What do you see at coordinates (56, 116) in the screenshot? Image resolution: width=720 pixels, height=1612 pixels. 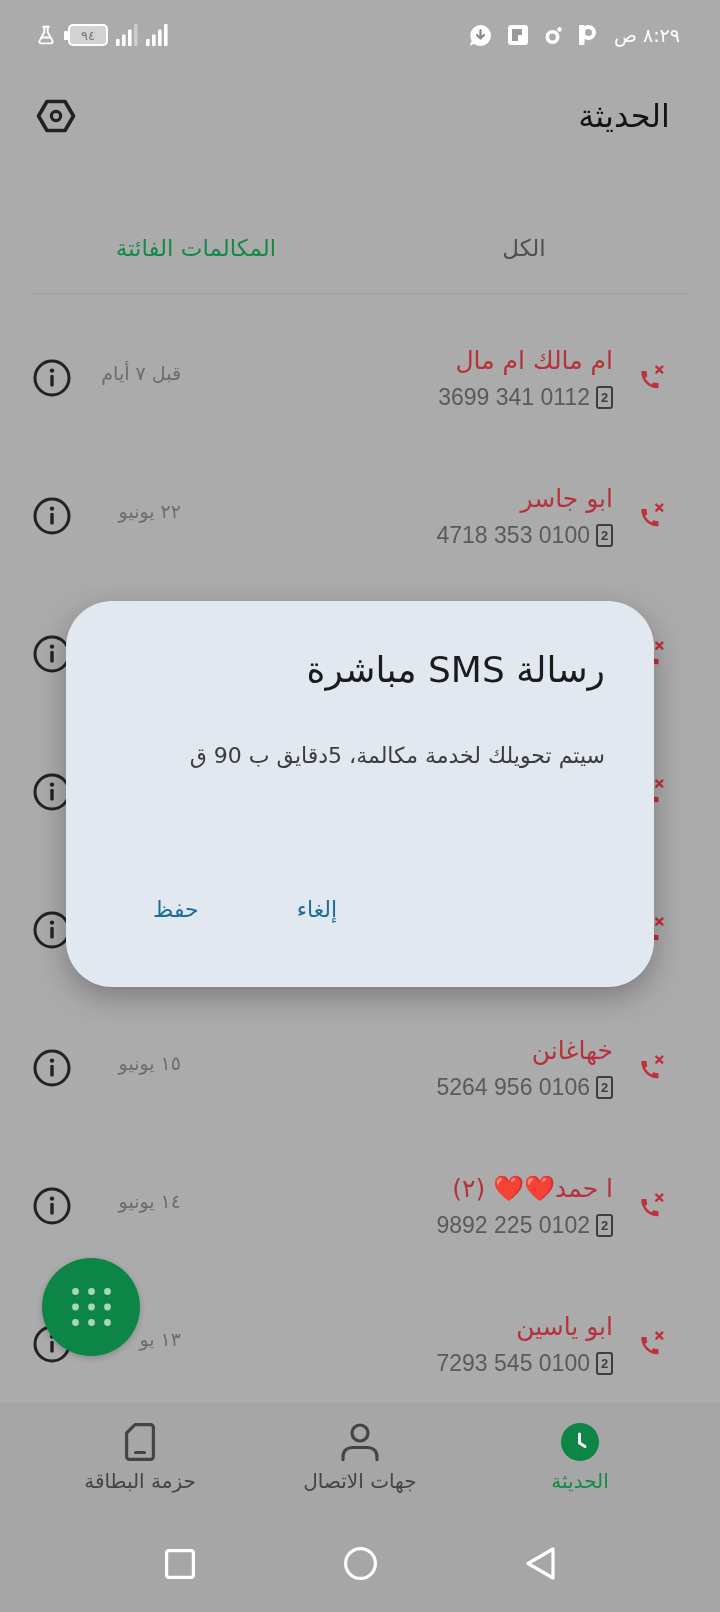 I see `settings-icon` at bounding box center [56, 116].